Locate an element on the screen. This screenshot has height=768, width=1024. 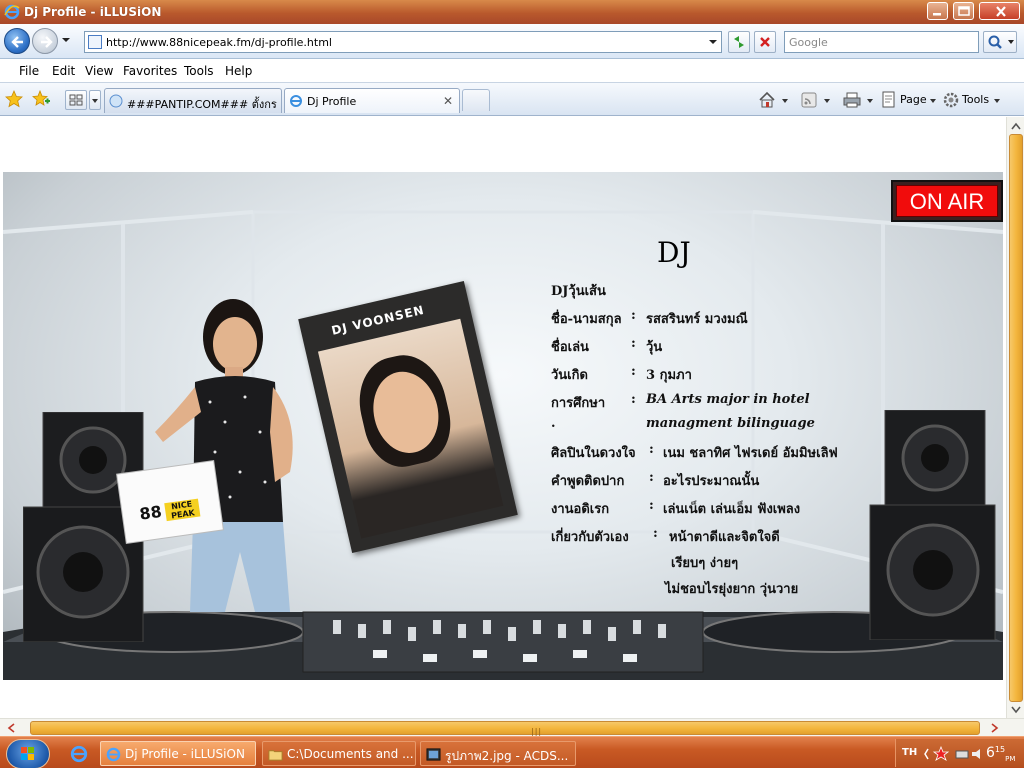
home-button is located at coordinates (775, 100).